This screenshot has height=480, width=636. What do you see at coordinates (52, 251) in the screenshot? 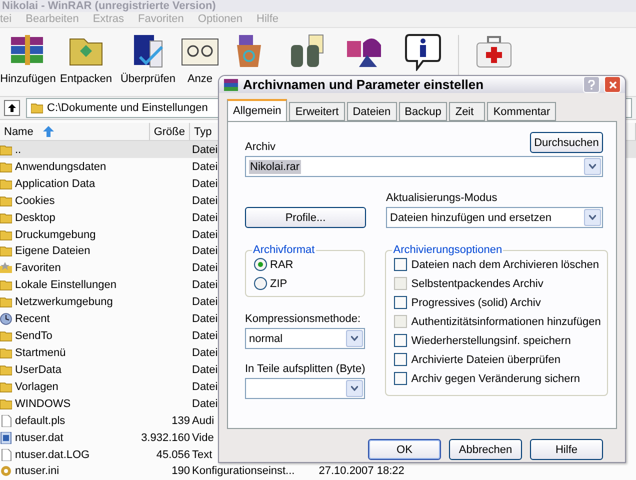
I see `file-name: Eigene Dateien` at bounding box center [52, 251].